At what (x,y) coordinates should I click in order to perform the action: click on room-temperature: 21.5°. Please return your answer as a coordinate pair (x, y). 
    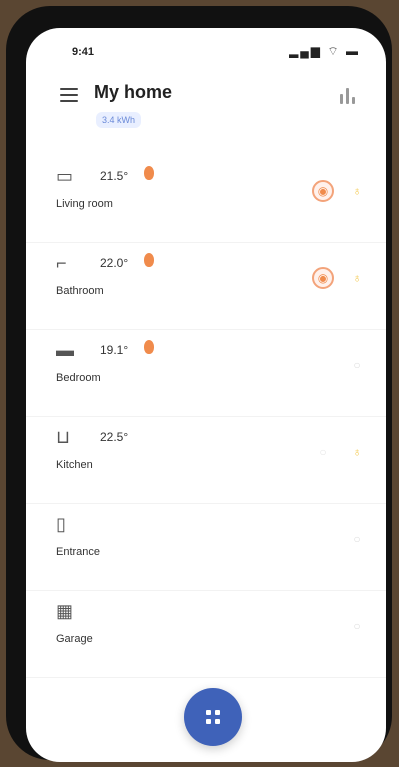
    Looking at the image, I should click on (114, 176).